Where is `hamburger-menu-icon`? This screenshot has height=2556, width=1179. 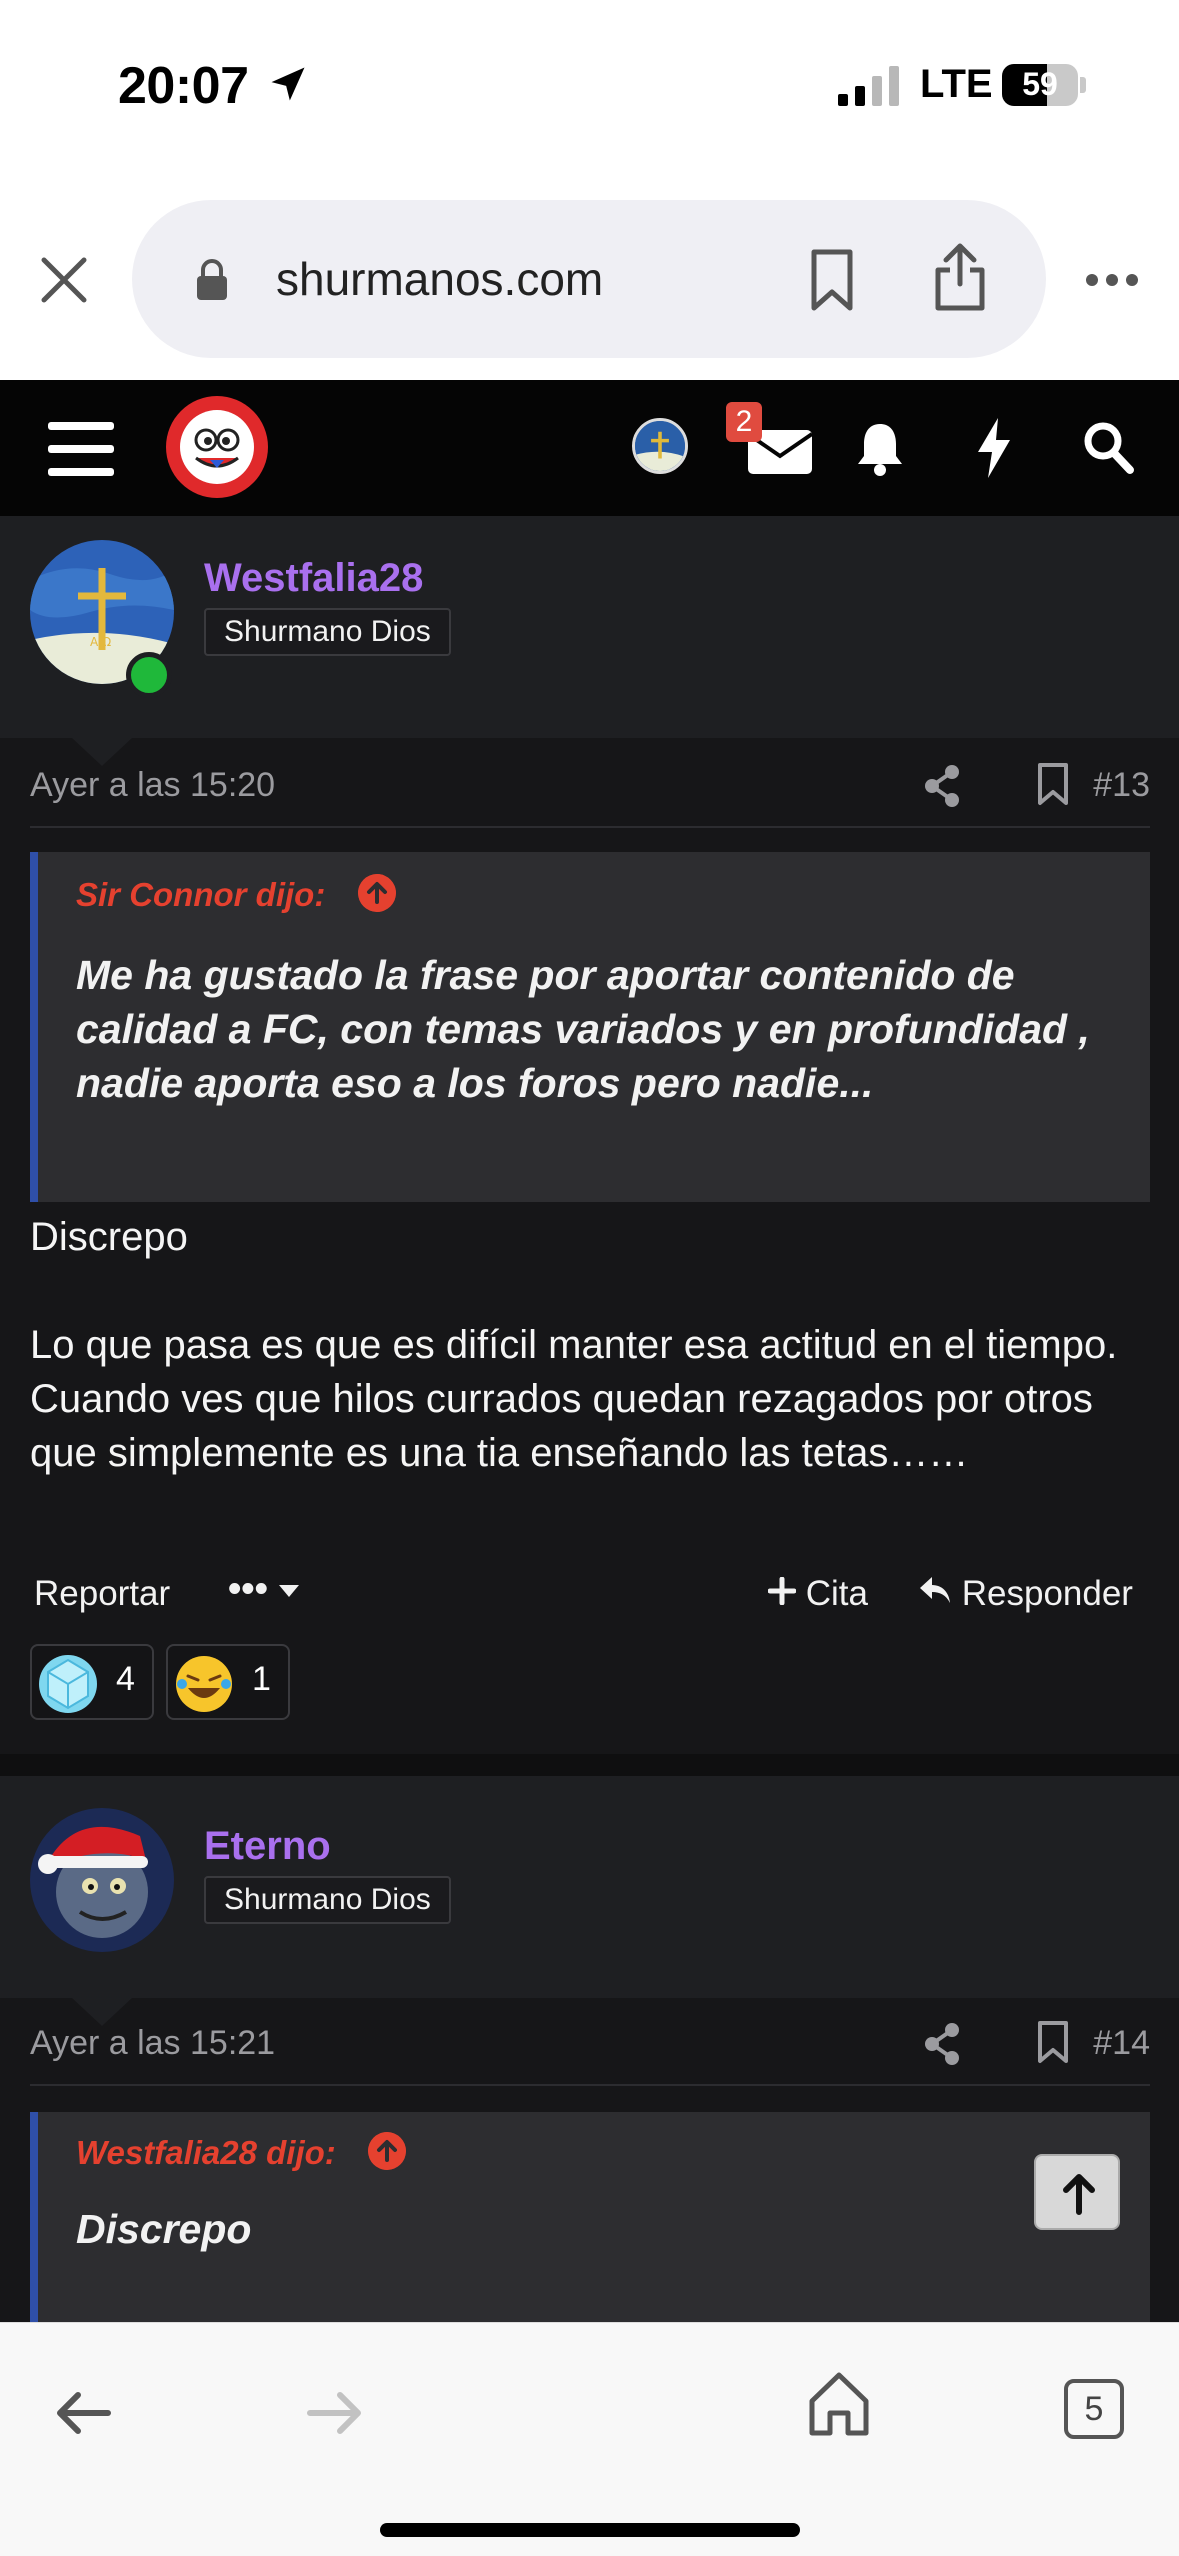 hamburger-menu-icon is located at coordinates (81, 449).